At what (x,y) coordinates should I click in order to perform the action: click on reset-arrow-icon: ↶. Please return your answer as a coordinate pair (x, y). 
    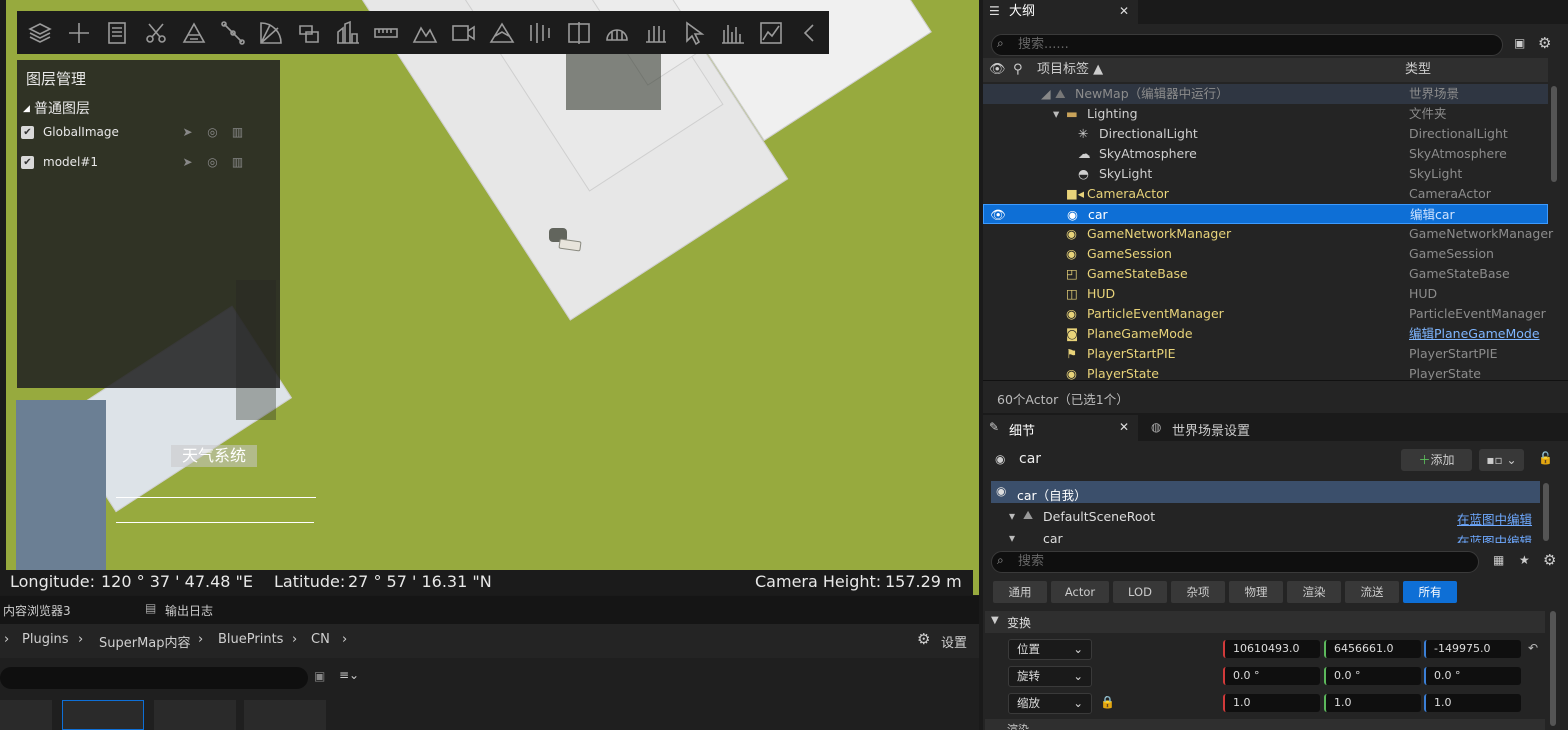
    Looking at the image, I should click on (1533, 648).